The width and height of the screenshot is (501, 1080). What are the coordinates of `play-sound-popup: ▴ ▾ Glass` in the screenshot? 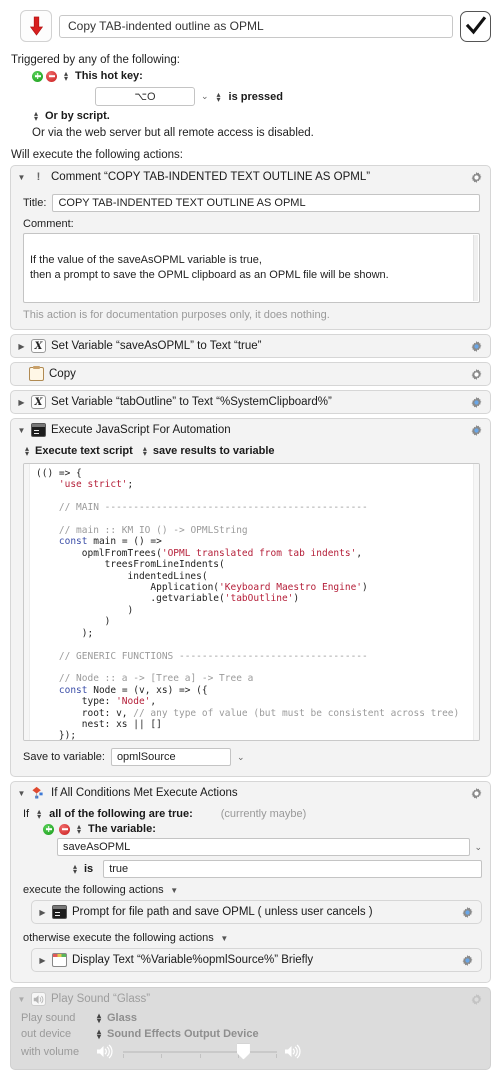 It's located at (287, 1018).